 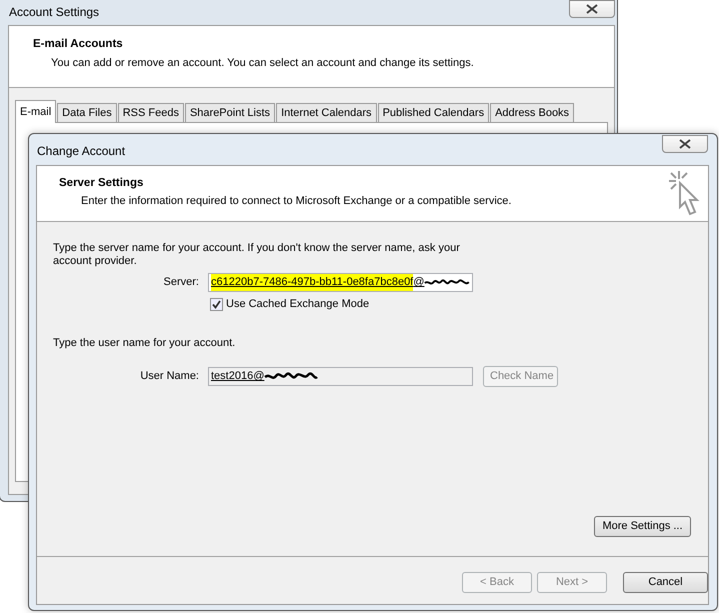 What do you see at coordinates (262, 64) in the screenshot?
I see `section-description: You can add or remove an account. You can select an account and change its settings.` at bounding box center [262, 64].